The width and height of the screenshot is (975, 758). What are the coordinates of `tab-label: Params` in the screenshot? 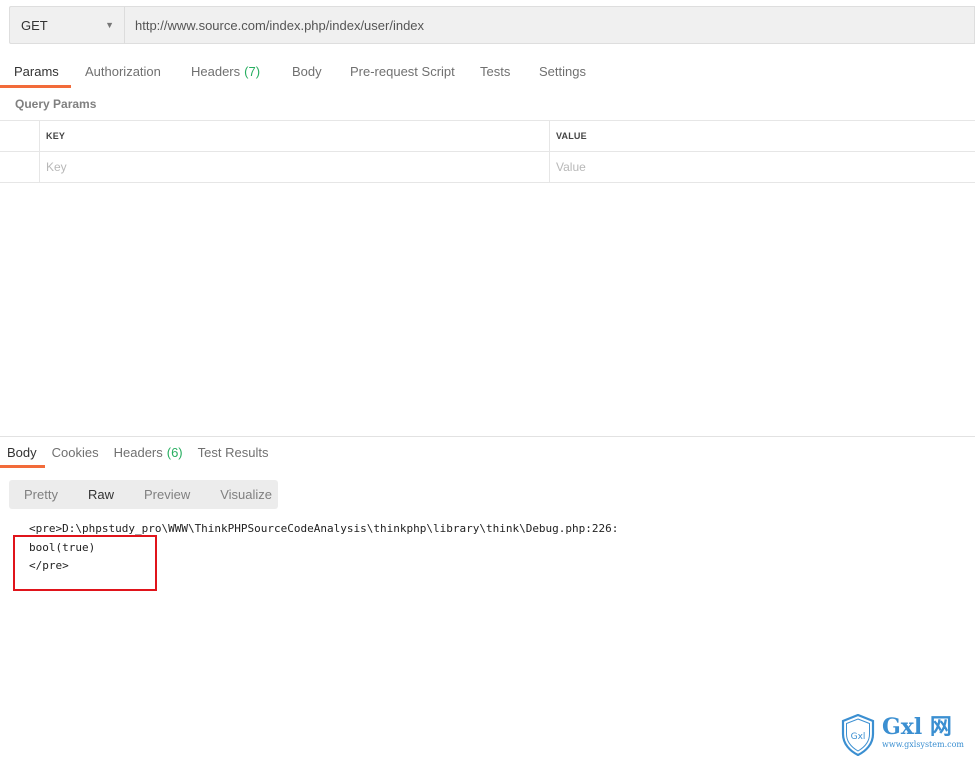 It's located at (36, 71).